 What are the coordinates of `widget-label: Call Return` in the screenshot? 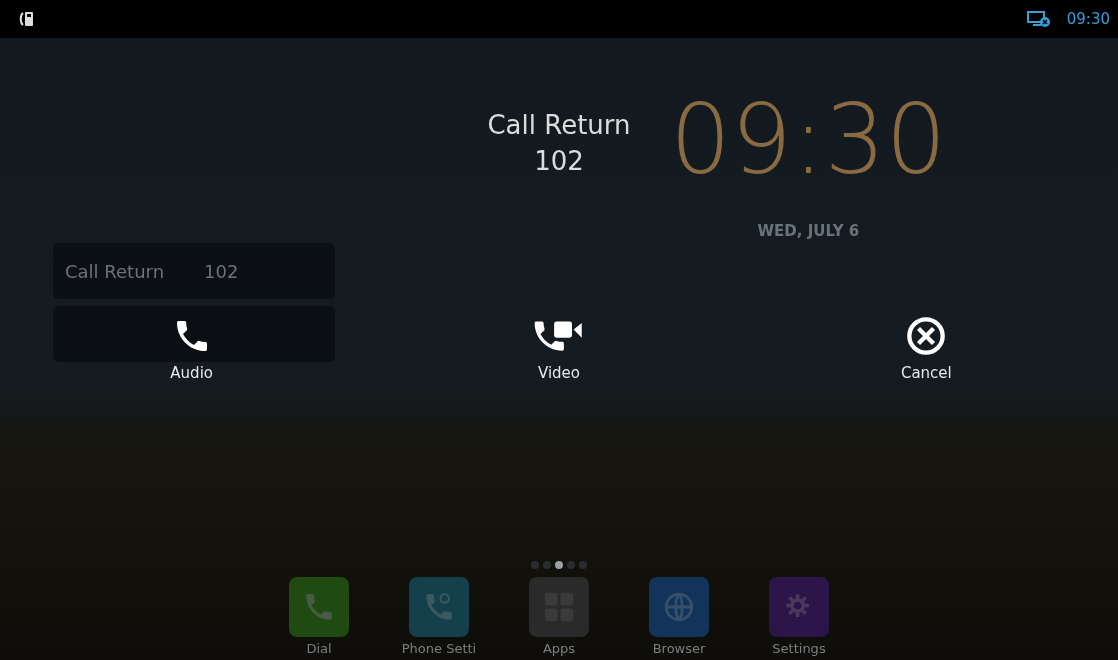 It's located at (115, 271).